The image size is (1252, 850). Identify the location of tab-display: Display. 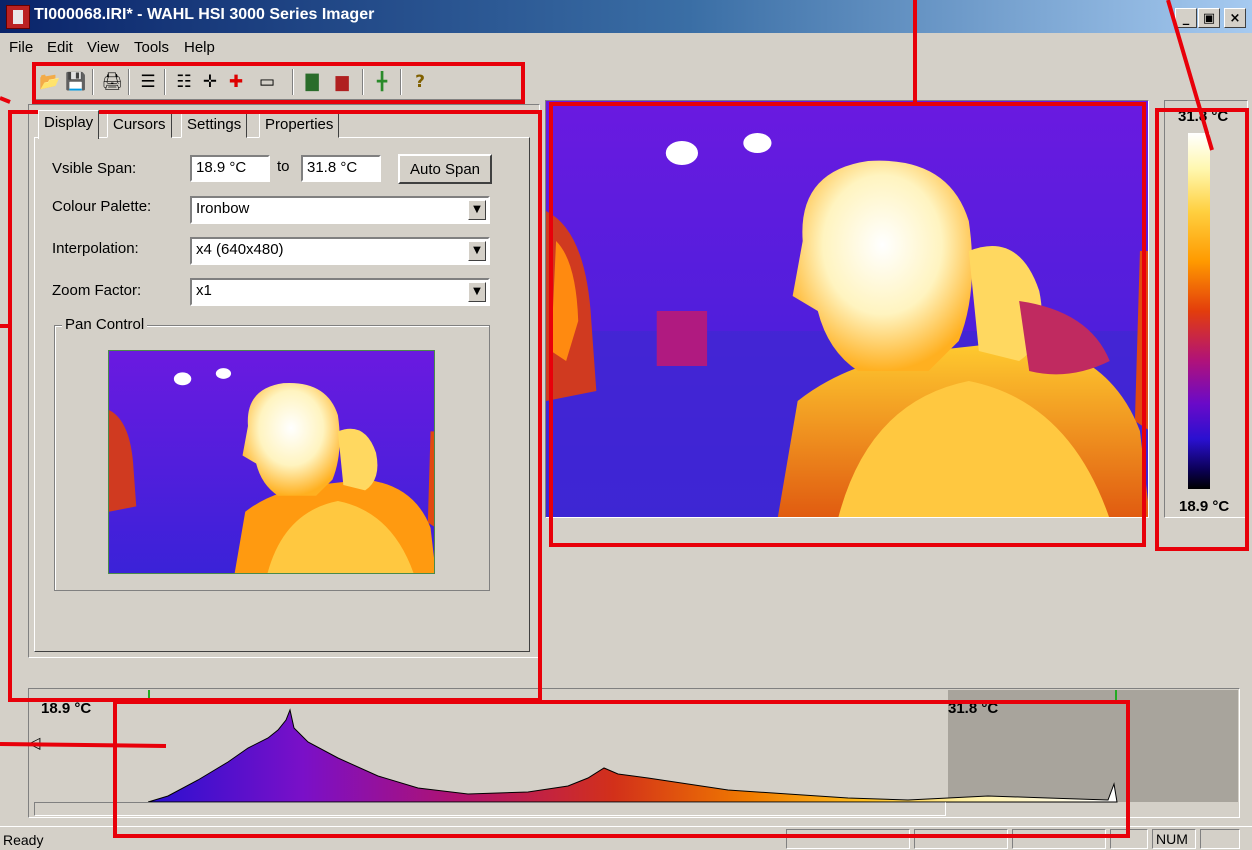
(69, 124).